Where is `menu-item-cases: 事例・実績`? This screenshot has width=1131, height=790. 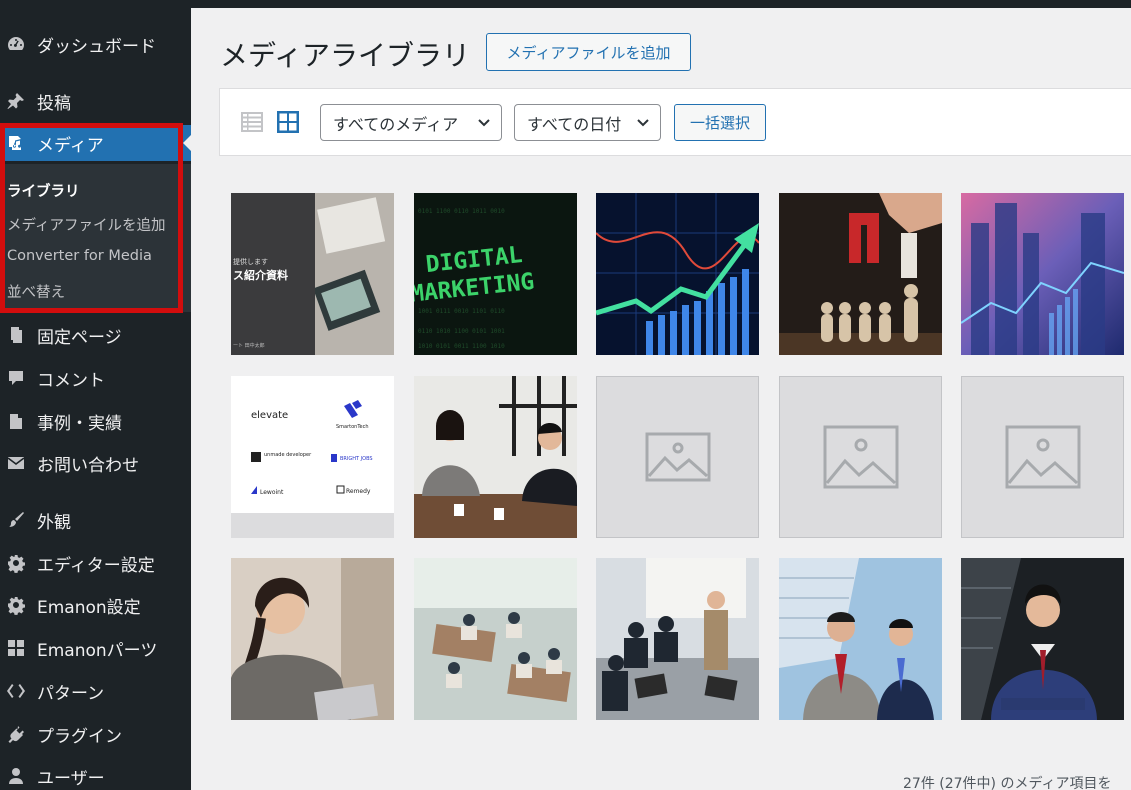
menu-item-cases: 事例・実績 is located at coordinates (95, 421).